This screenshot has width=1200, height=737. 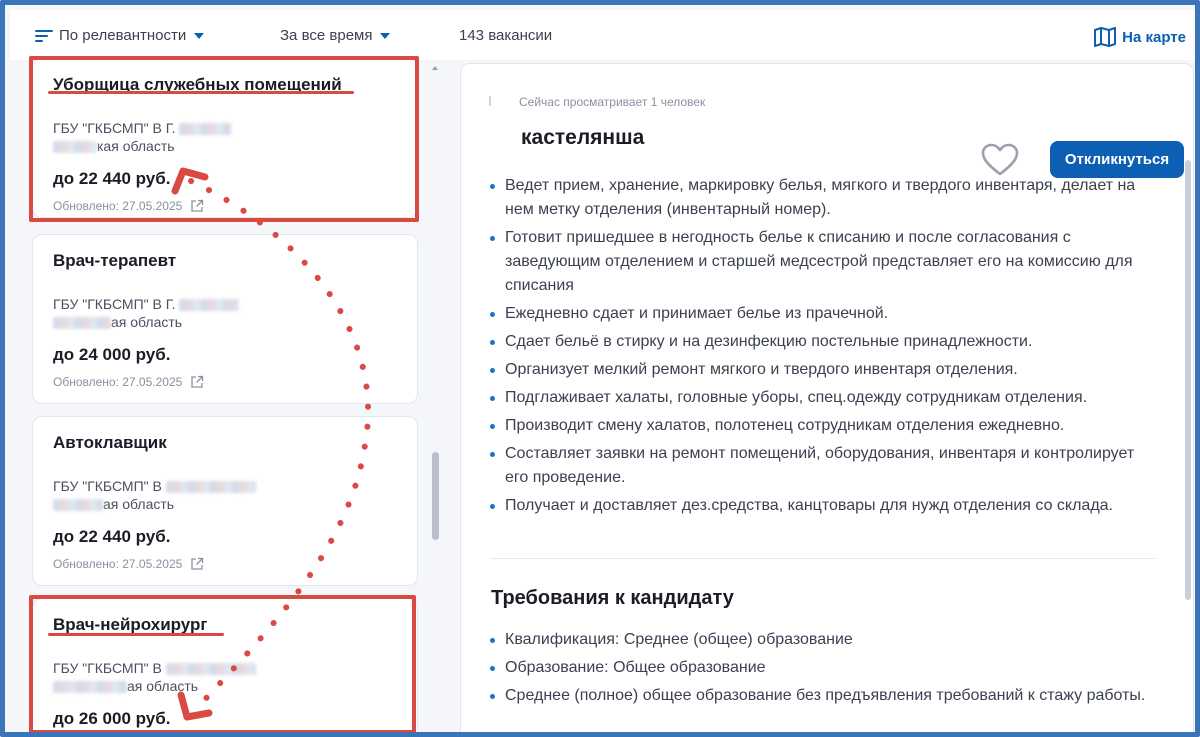 I want to click on vacancy-salary: до 26 000 руб., so click(x=112, y=718).